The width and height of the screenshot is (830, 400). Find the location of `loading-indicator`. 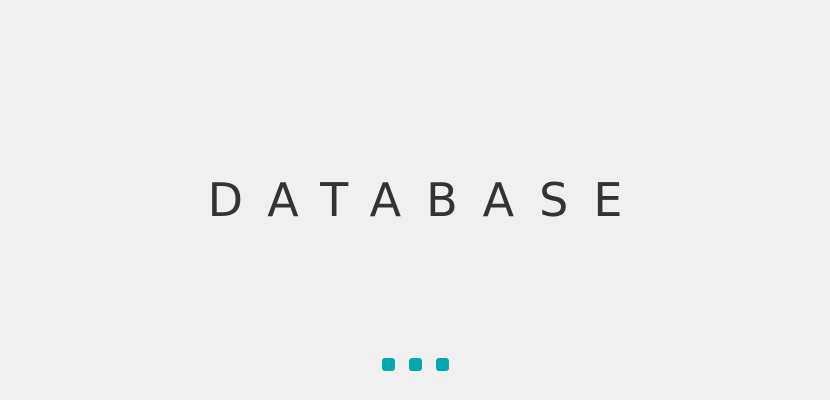

loading-indicator is located at coordinates (415, 365).